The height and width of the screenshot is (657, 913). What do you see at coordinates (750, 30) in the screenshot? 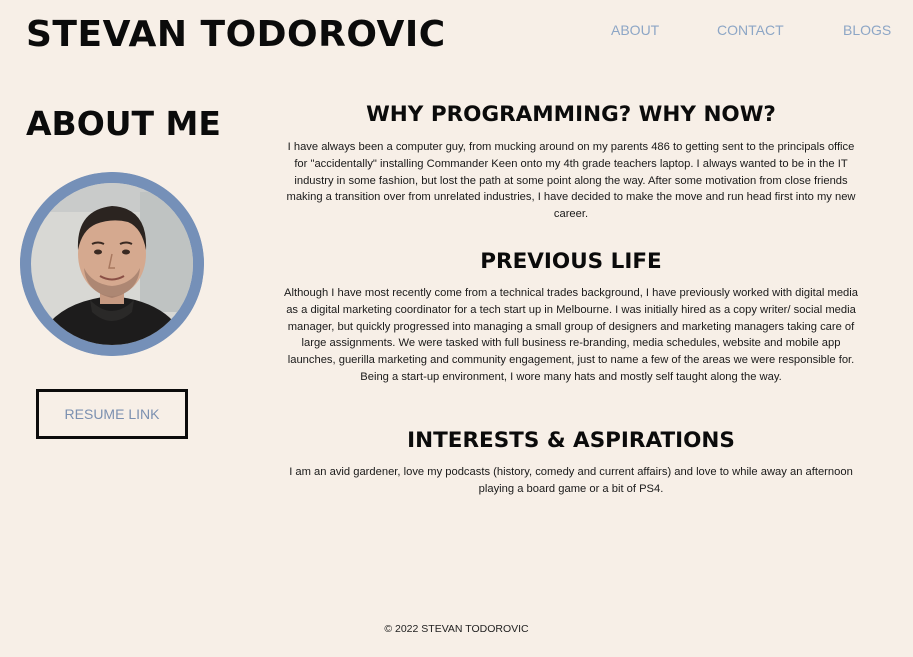
I see `nav-link-contact: CONTACT` at bounding box center [750, 30].